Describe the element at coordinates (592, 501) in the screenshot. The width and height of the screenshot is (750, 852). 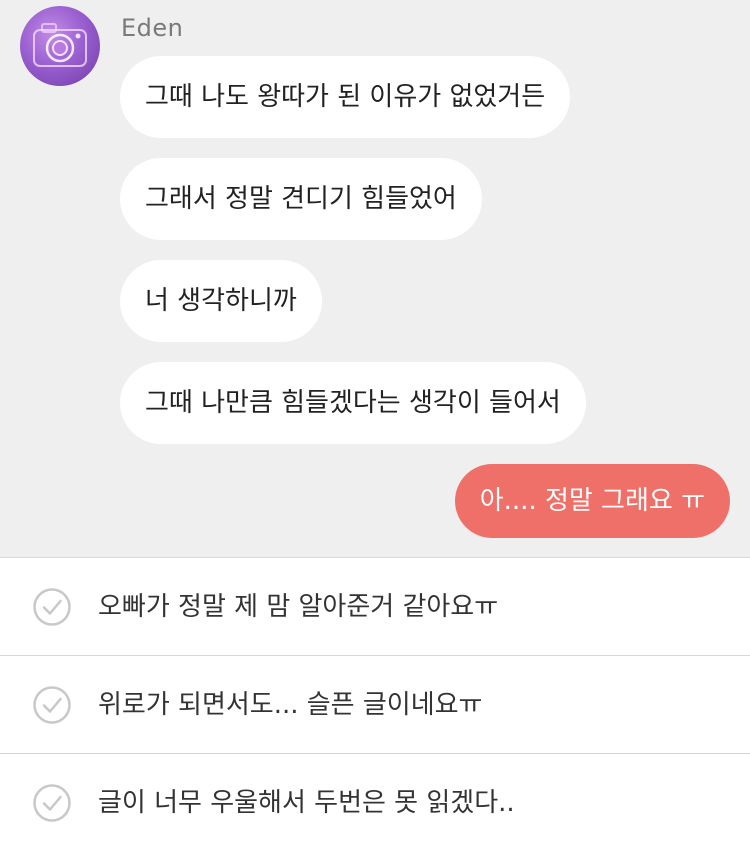
I see `outgoing-message-bubble: 아.... 정말 그래요 ㅠ` at that location.